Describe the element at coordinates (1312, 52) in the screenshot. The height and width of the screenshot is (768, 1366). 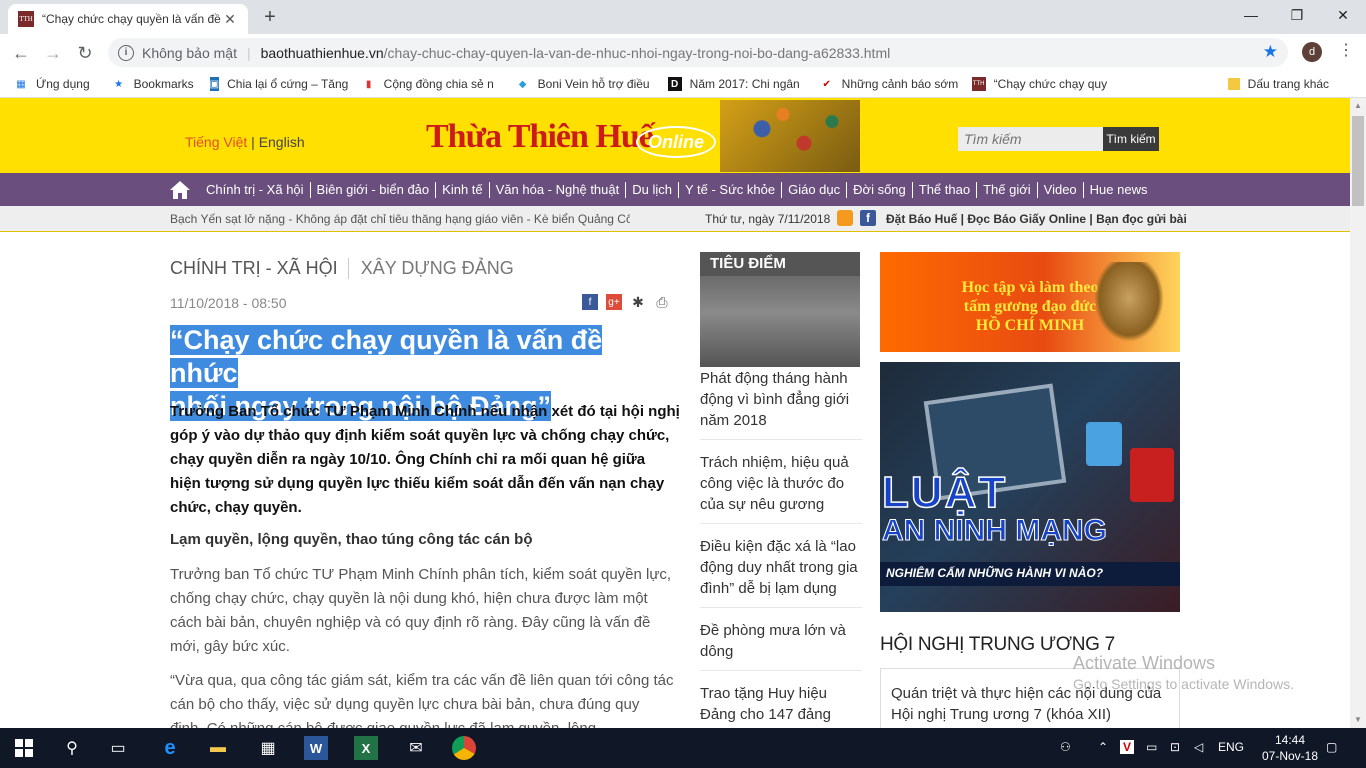
I see `profile-avatar: d` at that location.